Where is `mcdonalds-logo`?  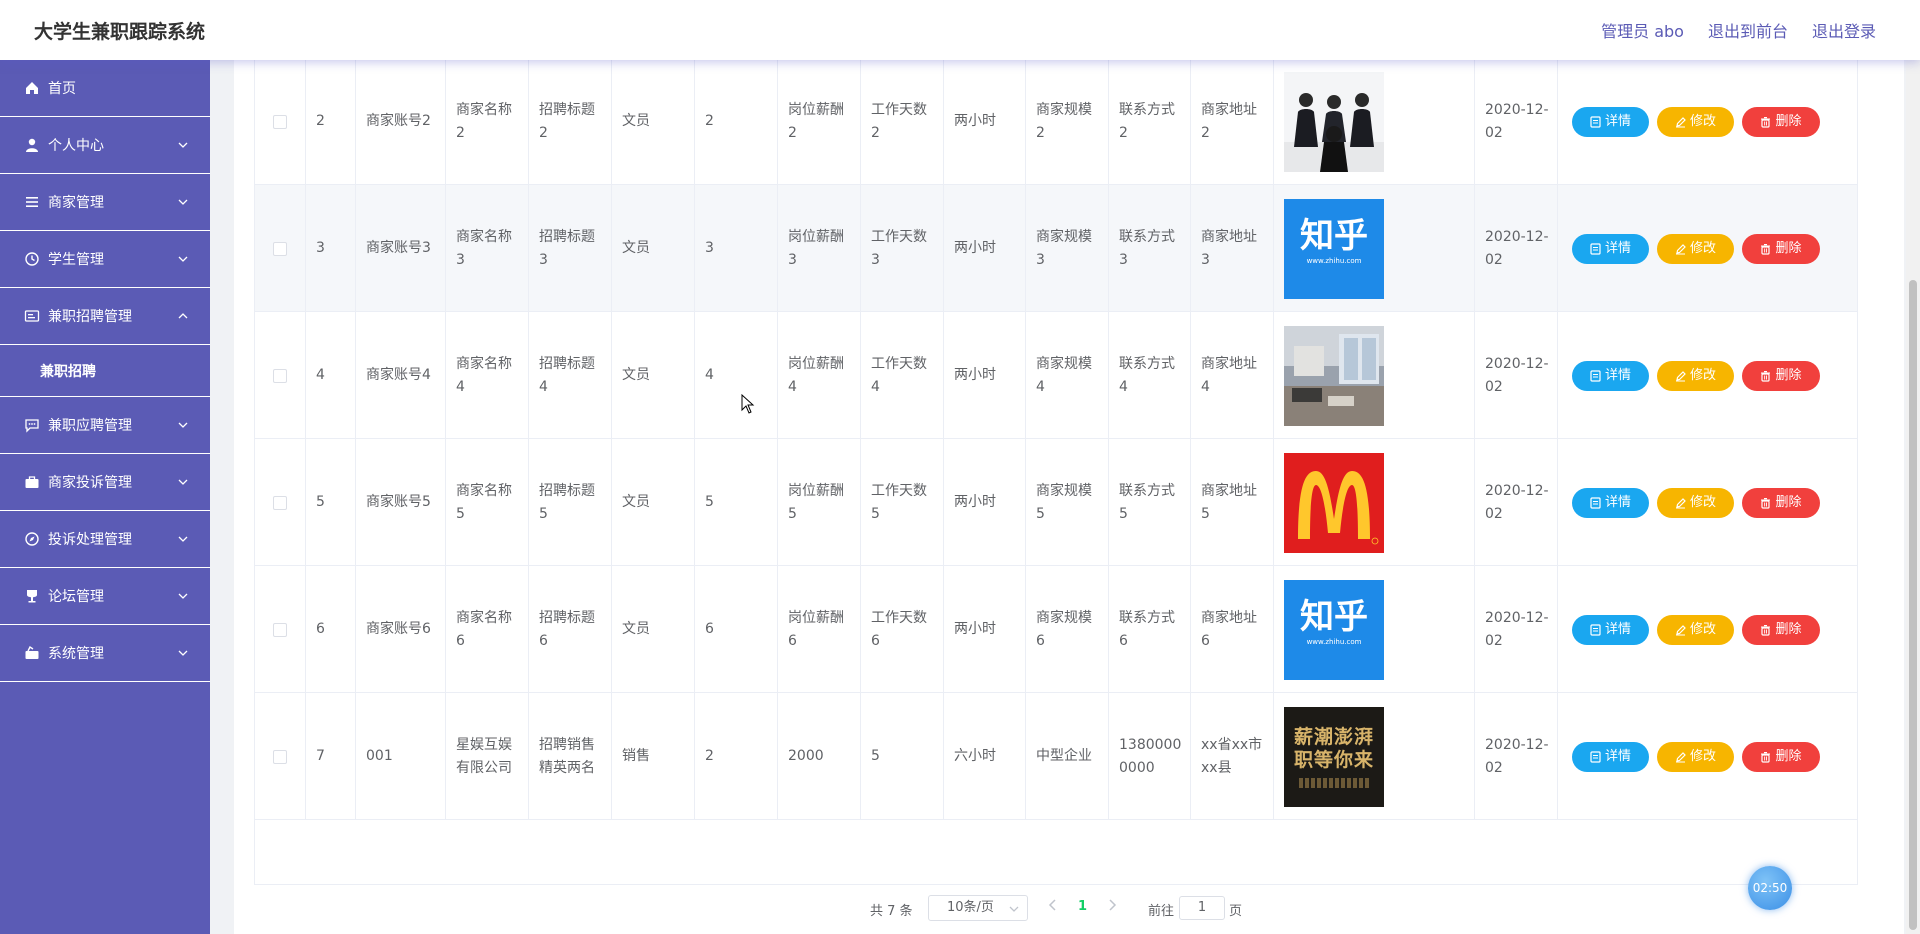
mcdonalds-logo is located at coordinates (1334, 502).